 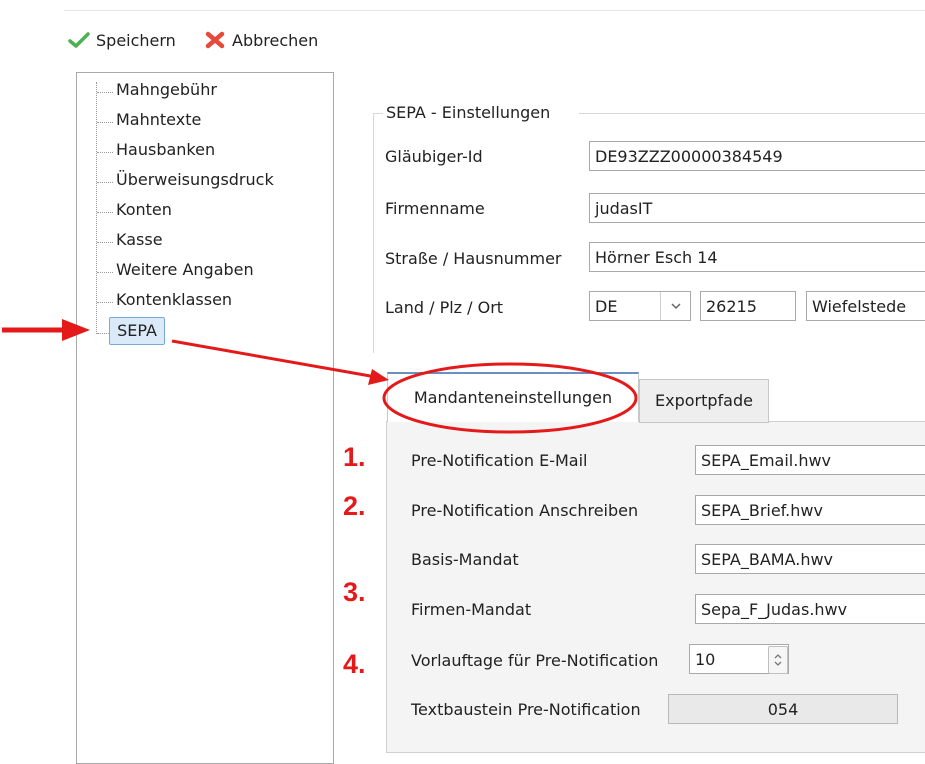 What do you see at coordinates (354, 506) in the screenshot?
I see `annotation-number: 2.` at bounding box center [354, 506].